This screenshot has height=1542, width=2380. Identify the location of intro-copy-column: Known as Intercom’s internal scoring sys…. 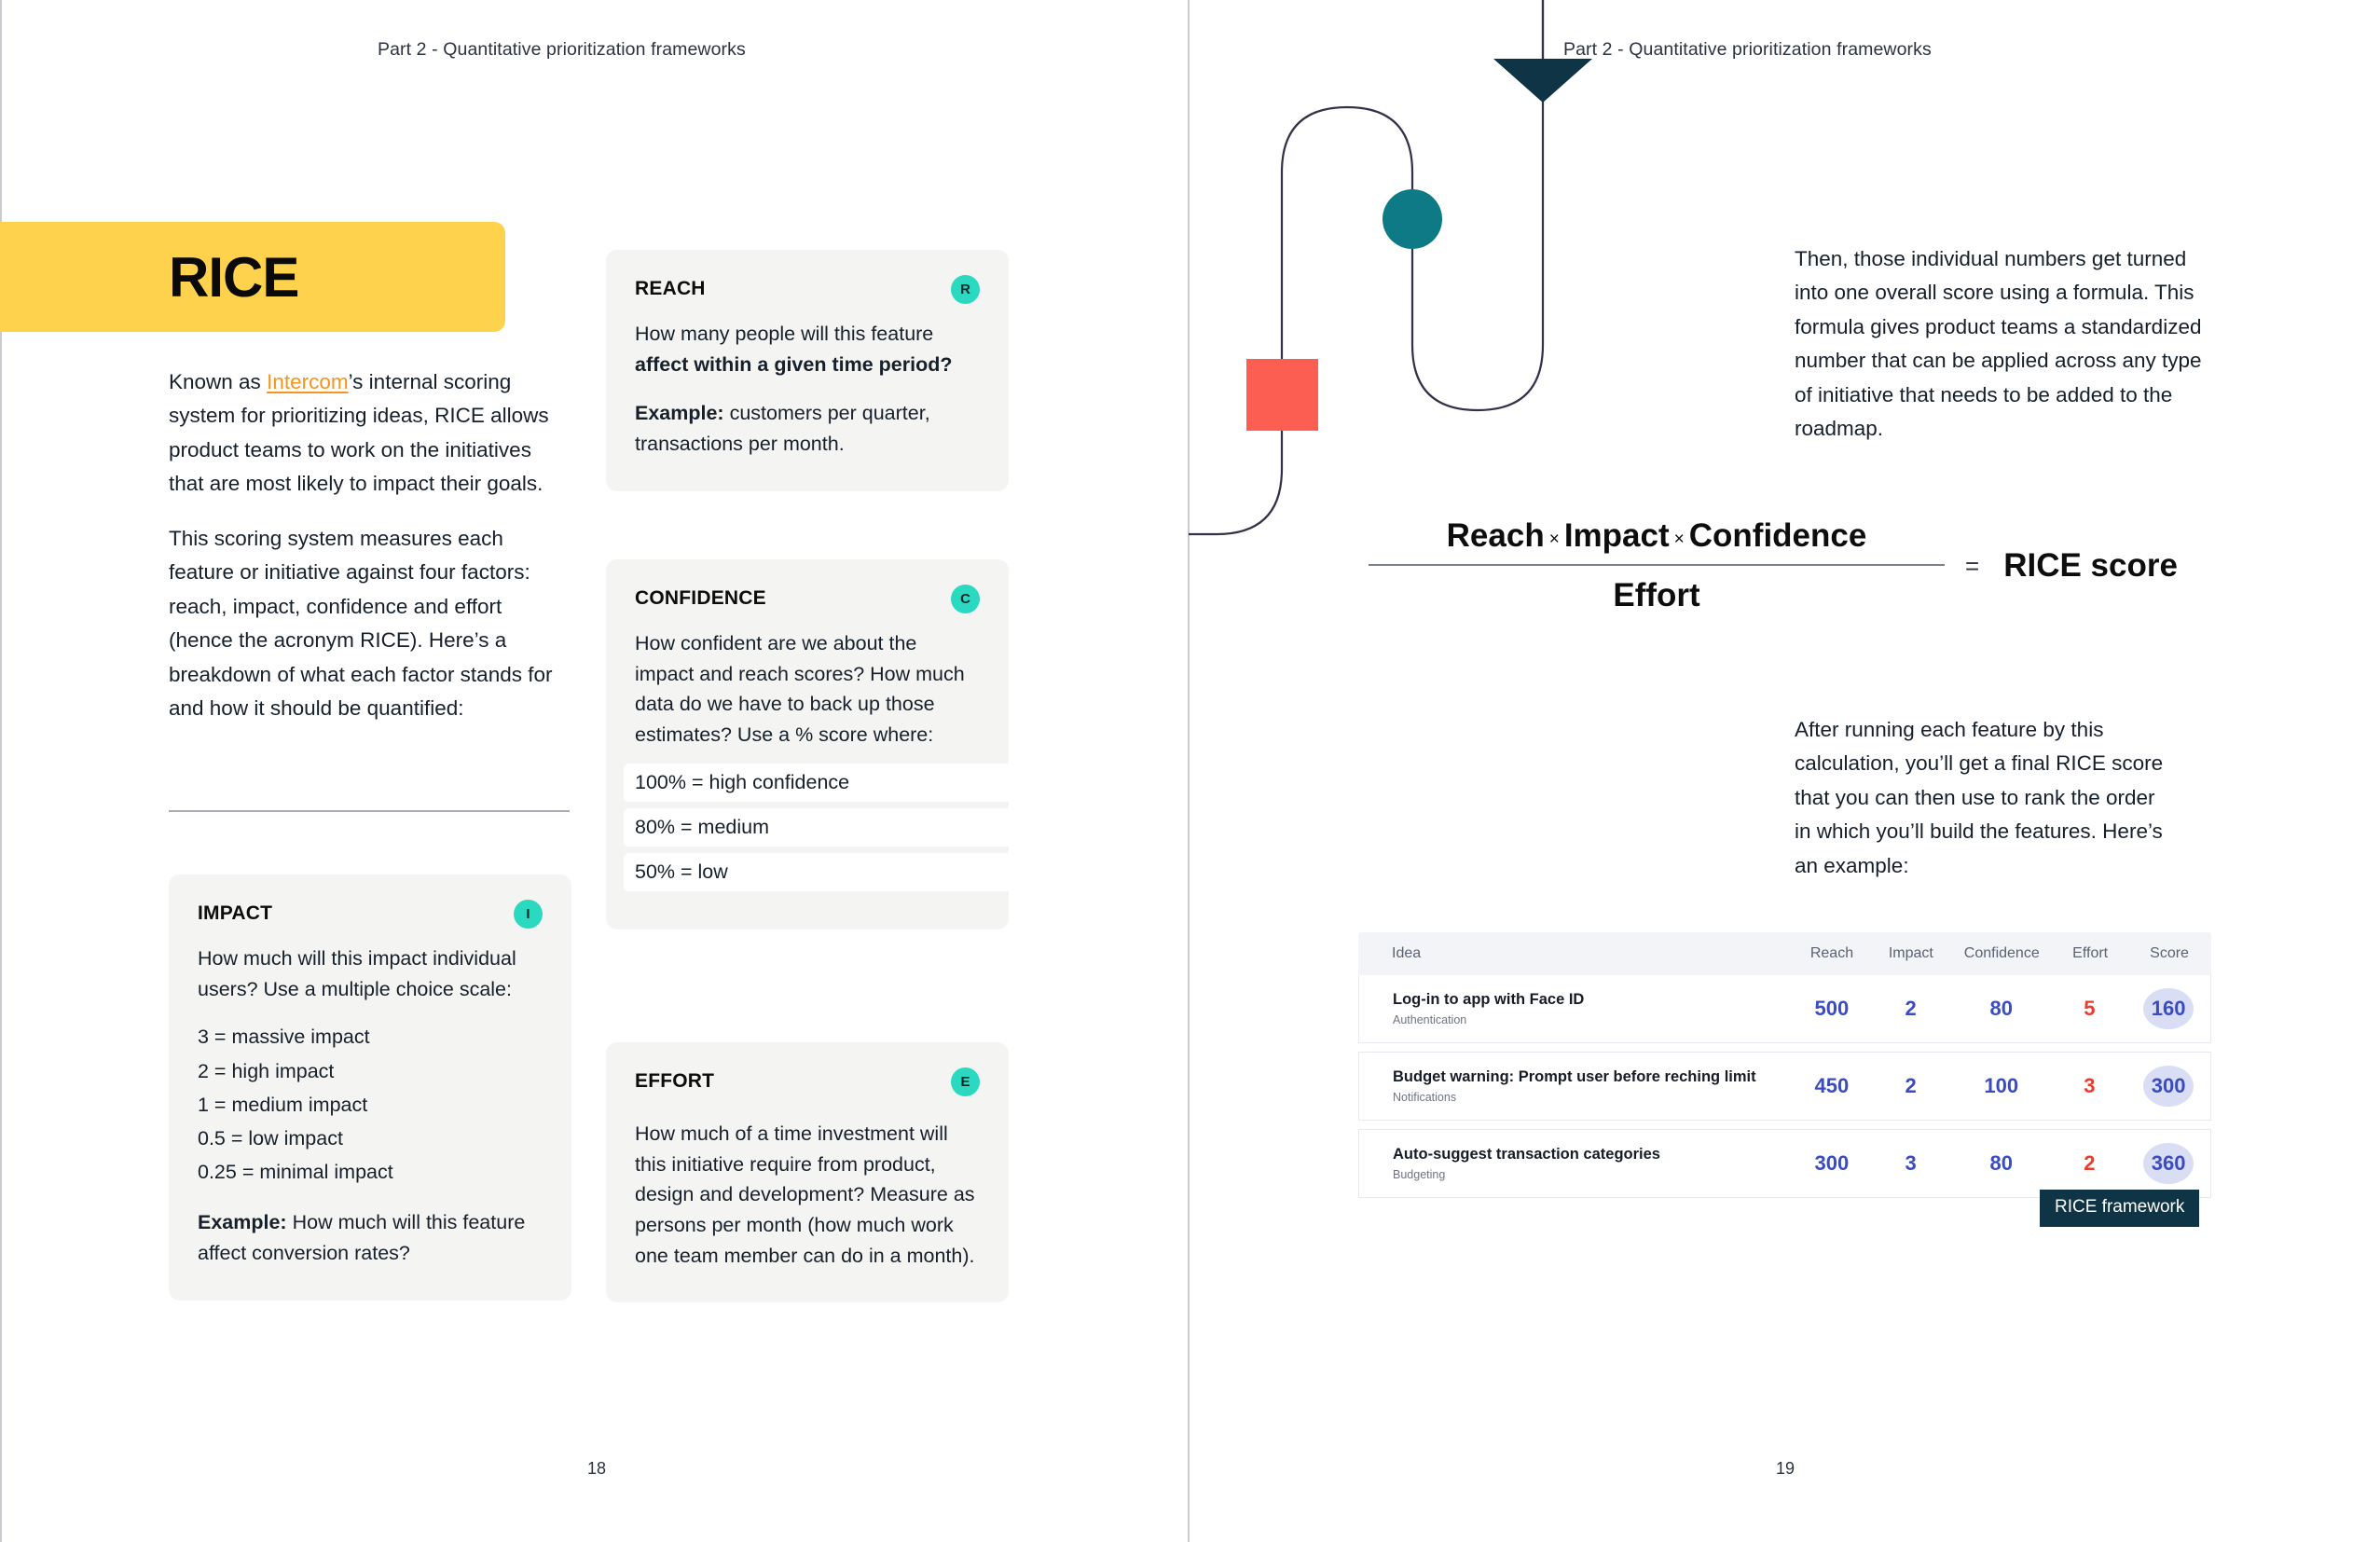
(370, 545).